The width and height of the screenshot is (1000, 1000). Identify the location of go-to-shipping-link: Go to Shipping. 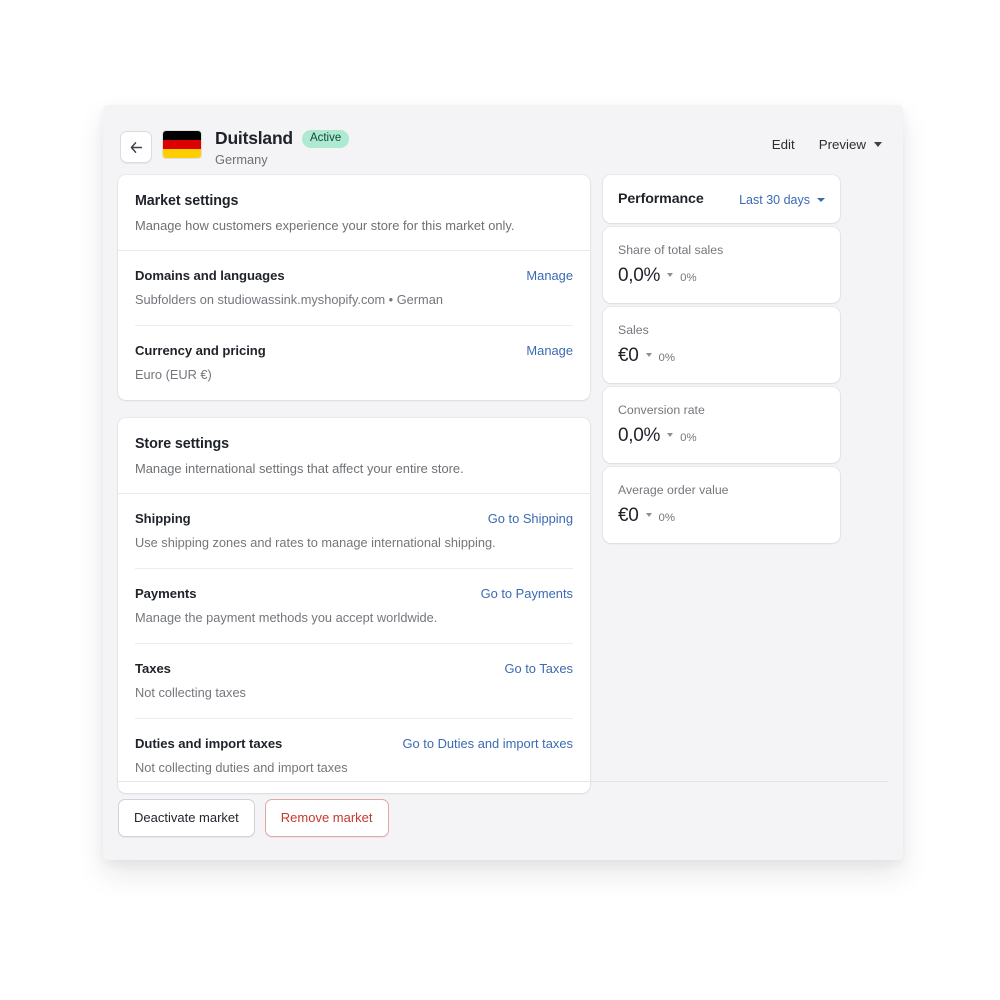
(530, 518).